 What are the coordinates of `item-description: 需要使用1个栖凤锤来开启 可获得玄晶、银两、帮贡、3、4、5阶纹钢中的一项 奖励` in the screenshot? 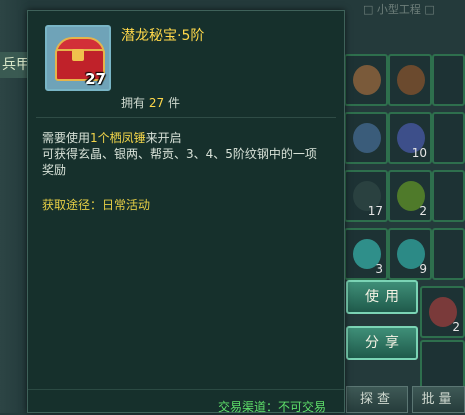 It's located at (187, 154).